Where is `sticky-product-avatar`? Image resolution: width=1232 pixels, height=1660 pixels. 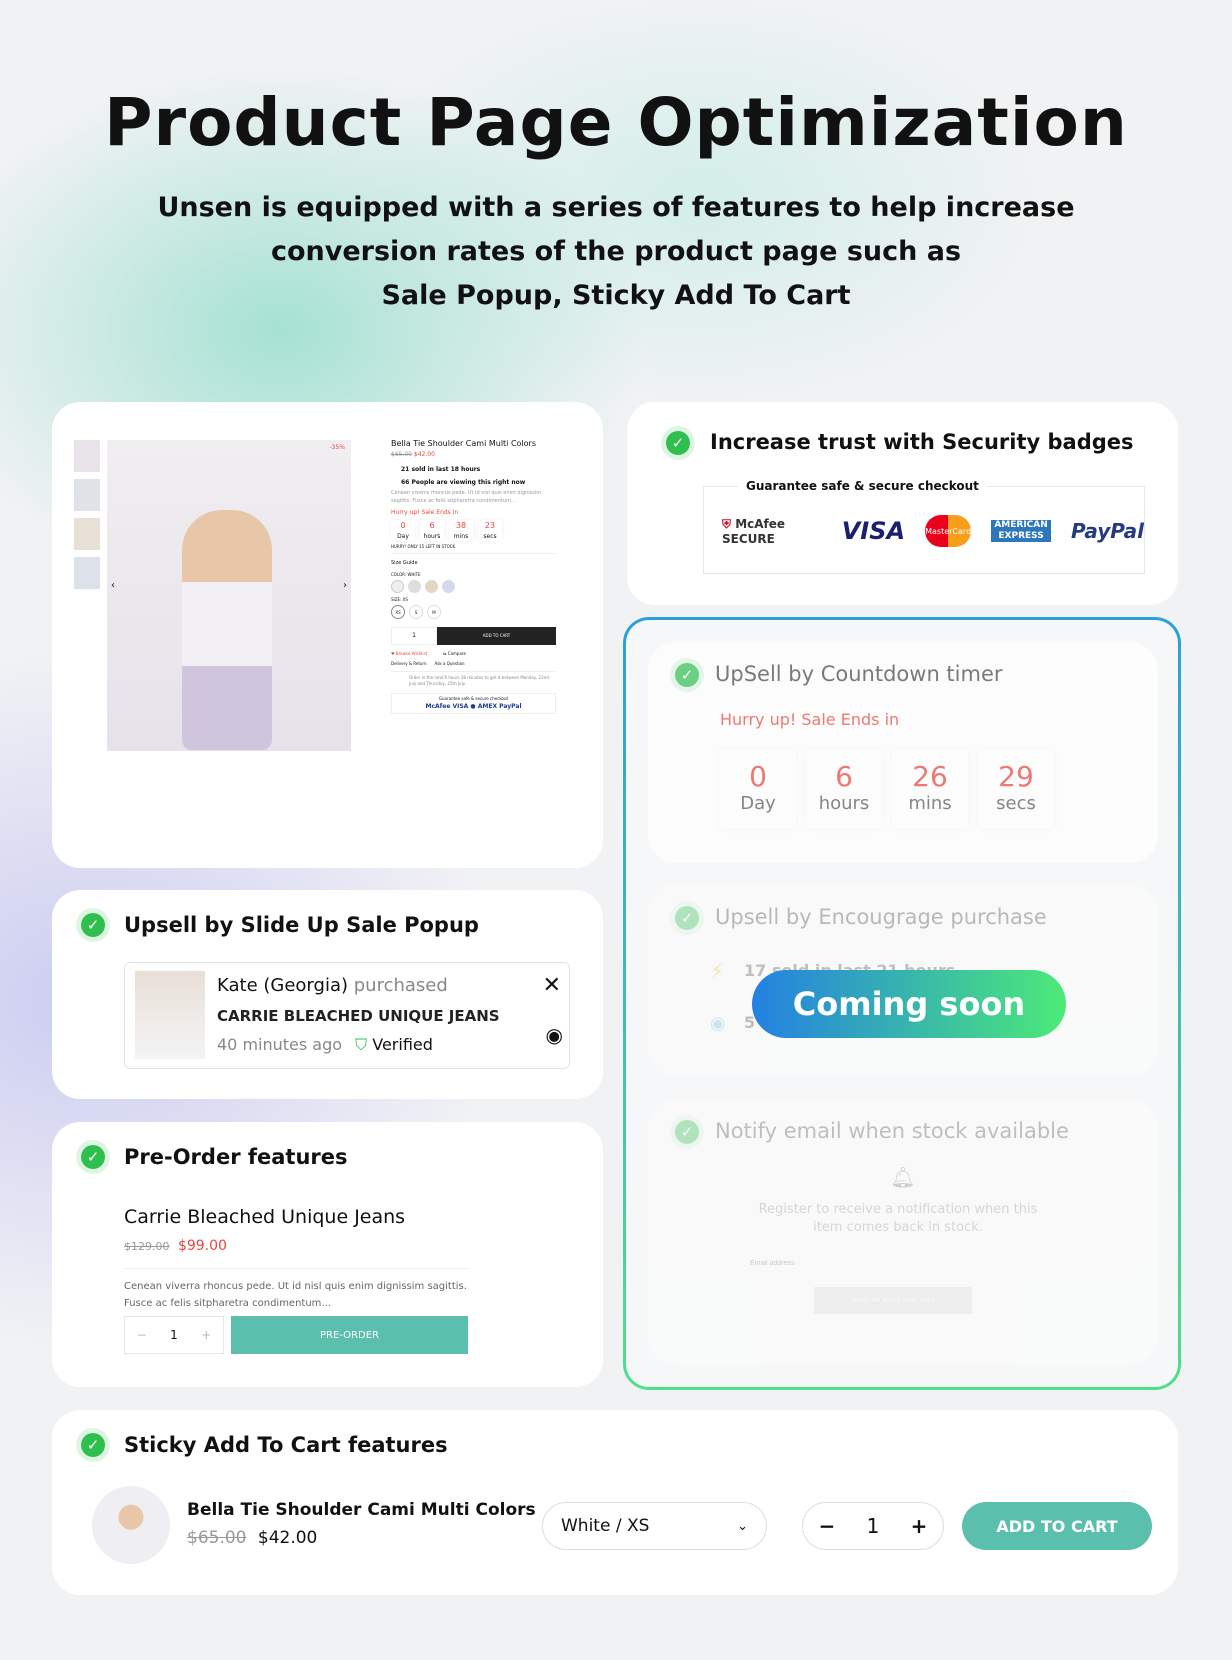
sticky-product-avatar is located at coordinates (131, 1525).